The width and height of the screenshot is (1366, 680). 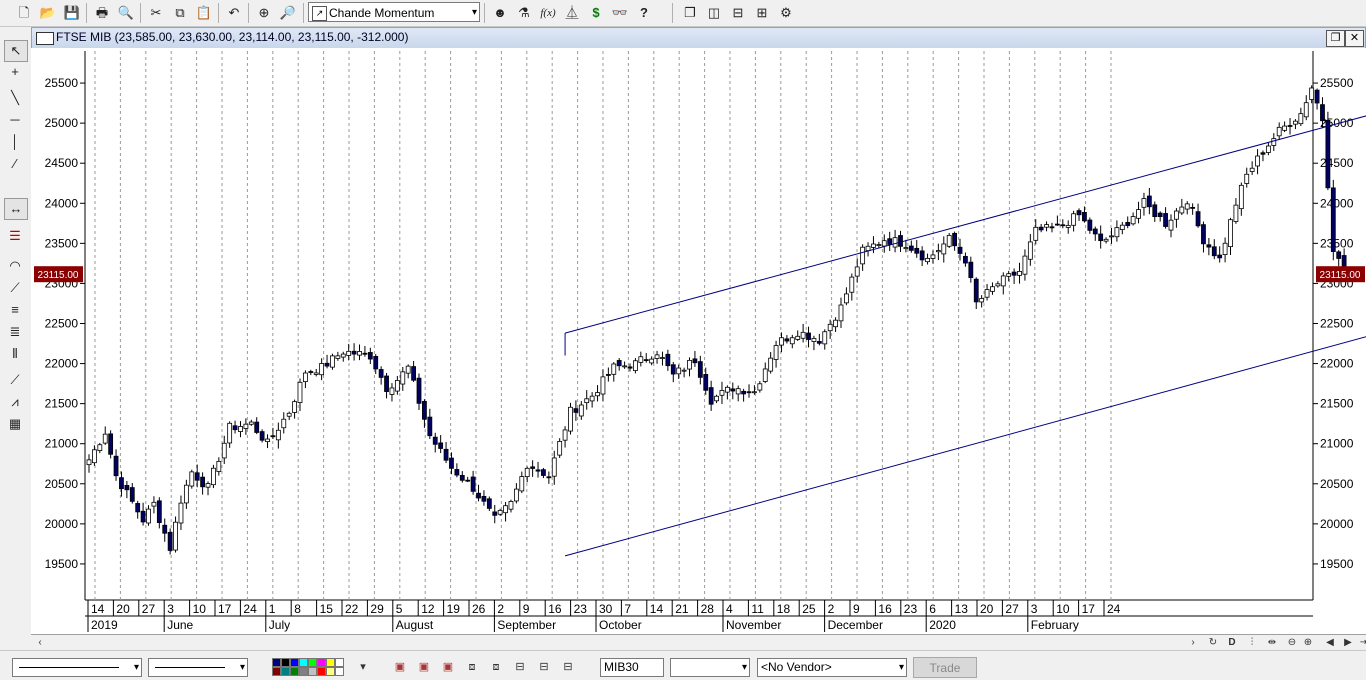 I want to click on cycle-lines-icon: ⦀, so click(x=15, y=354).